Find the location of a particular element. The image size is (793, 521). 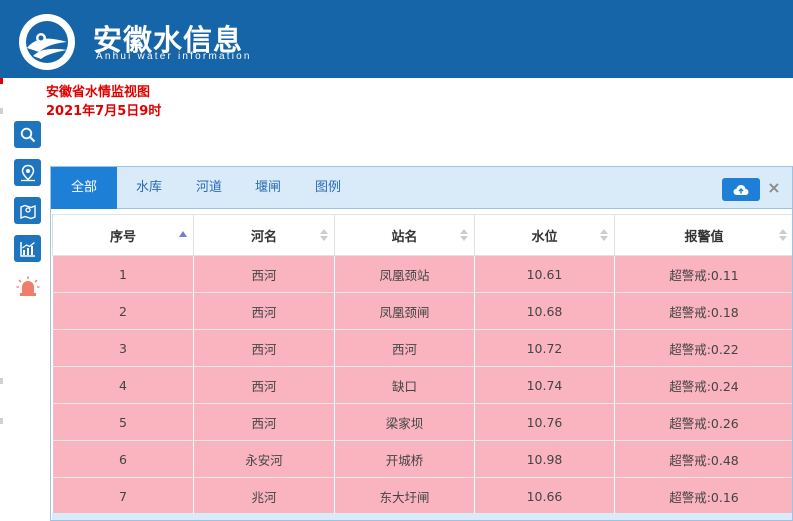

cell-level: 10.61 is located at coordinates (544, 274).